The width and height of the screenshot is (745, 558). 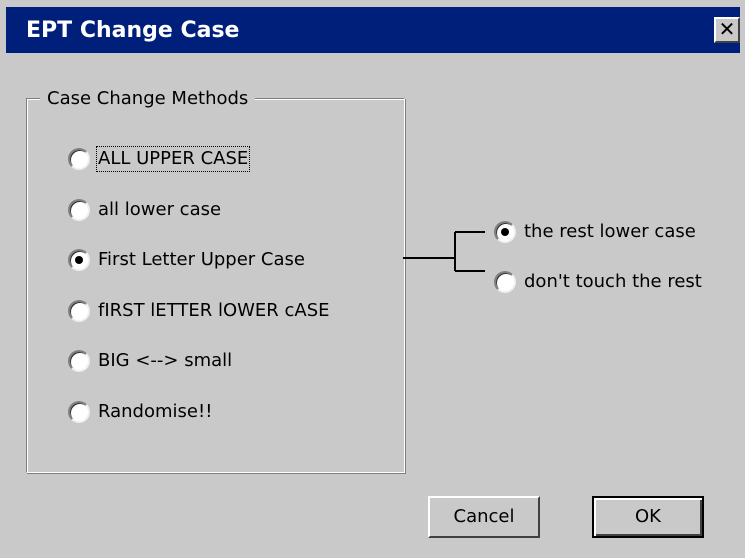 I want to click on suboption-connector, so click(x=444, y=251).